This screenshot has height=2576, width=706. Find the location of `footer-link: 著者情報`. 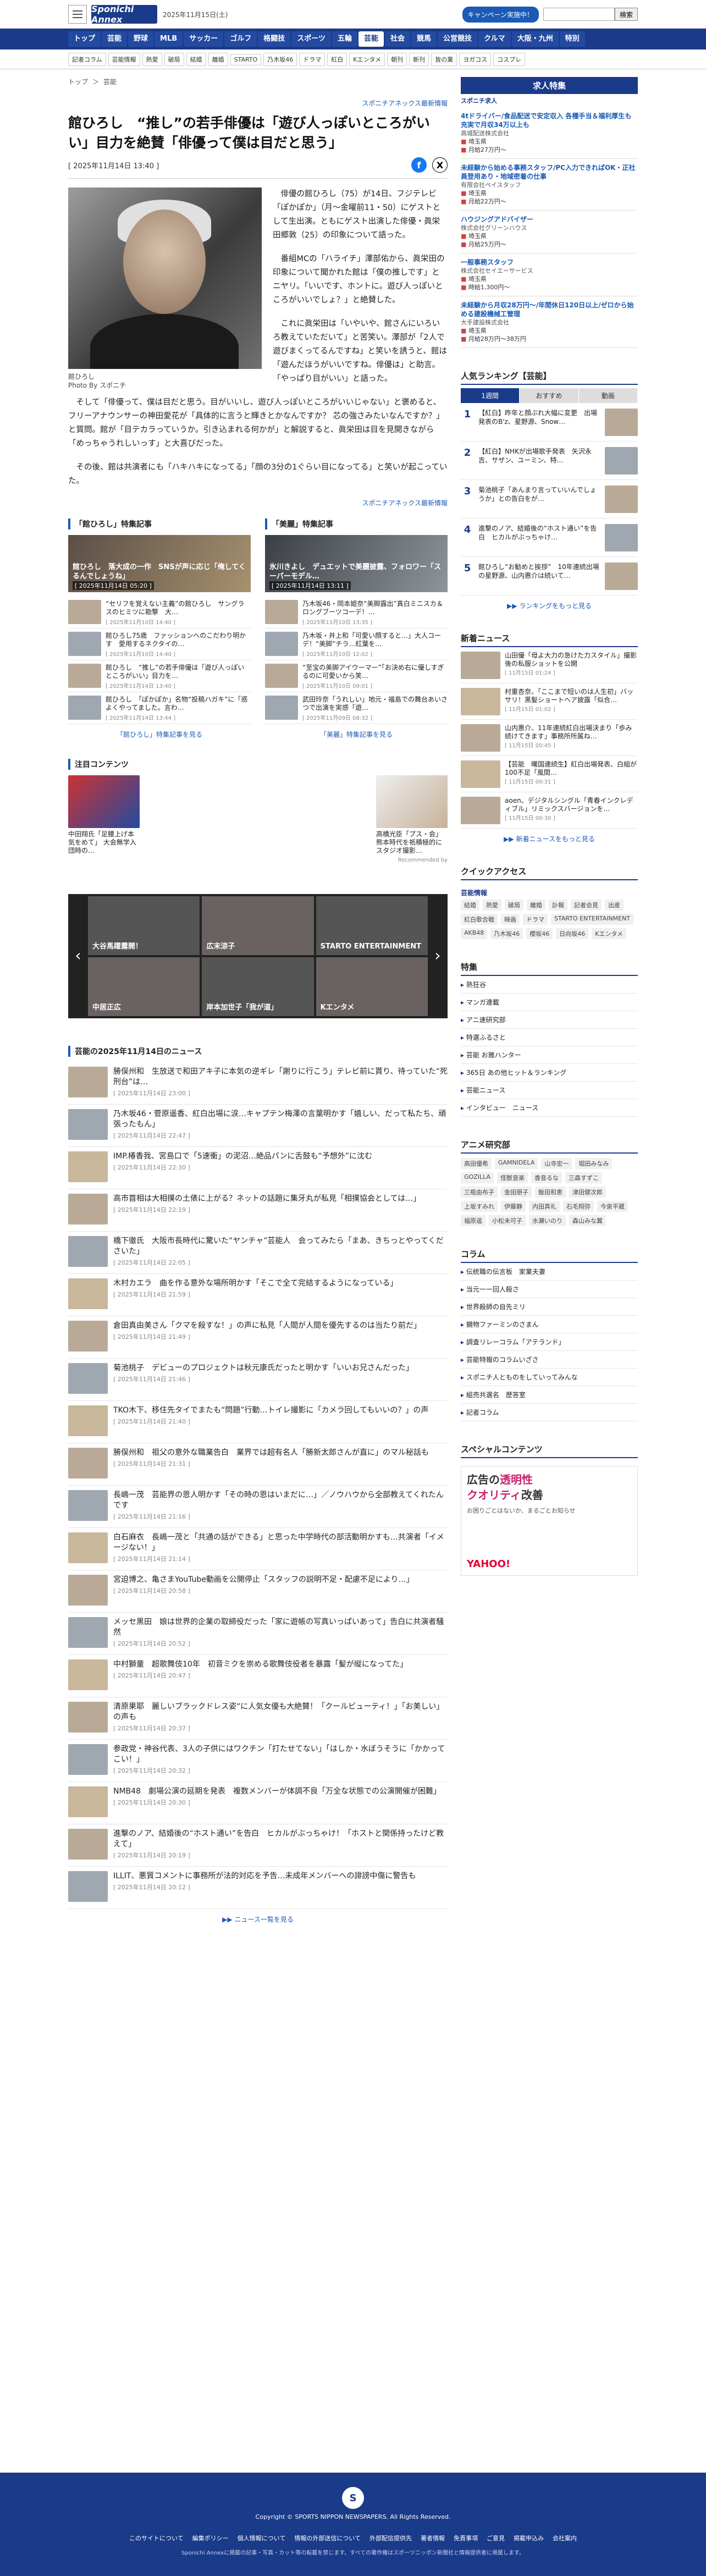

footer-link: 著者情報 is located at coordinates (433, 2538).